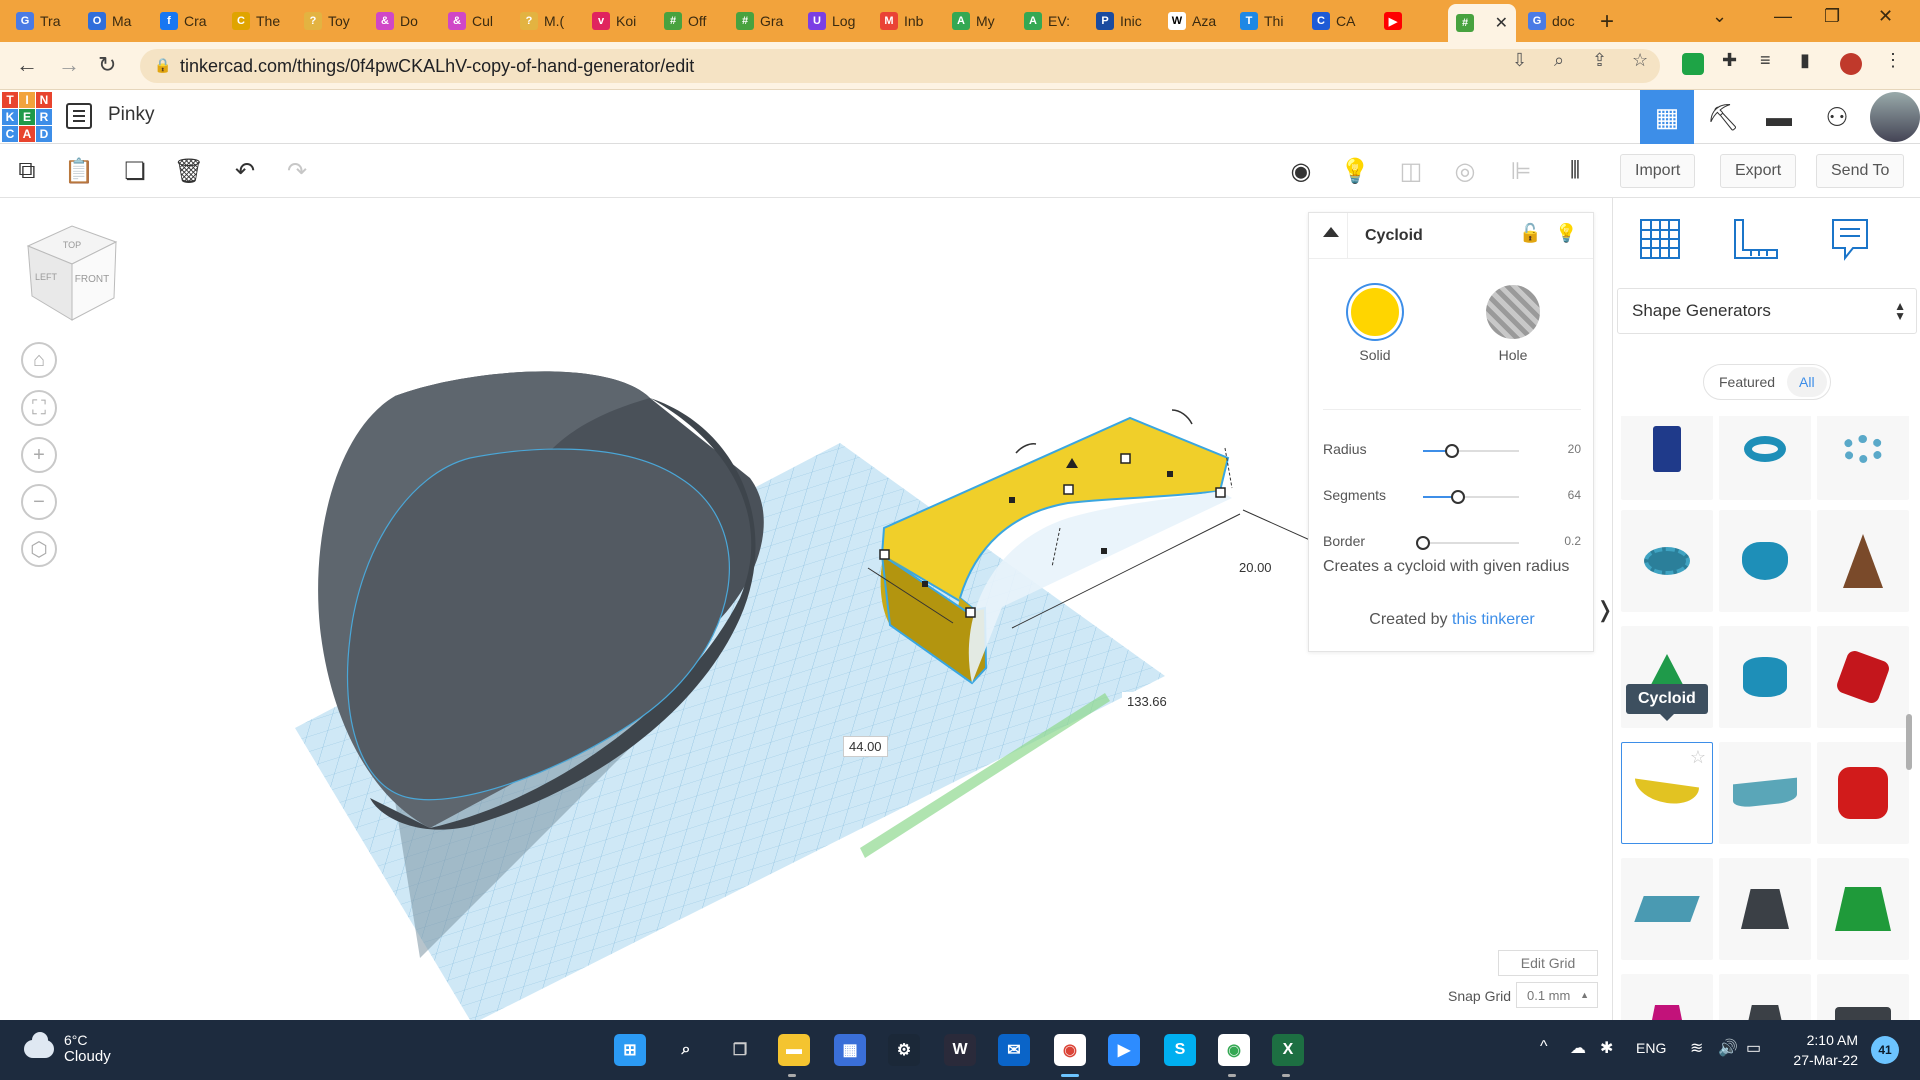  What do you see at coordinates (1667, 997) in the screenshot?
I see `shape-tile-magenta-shape` at bounding box center [1667, 997].